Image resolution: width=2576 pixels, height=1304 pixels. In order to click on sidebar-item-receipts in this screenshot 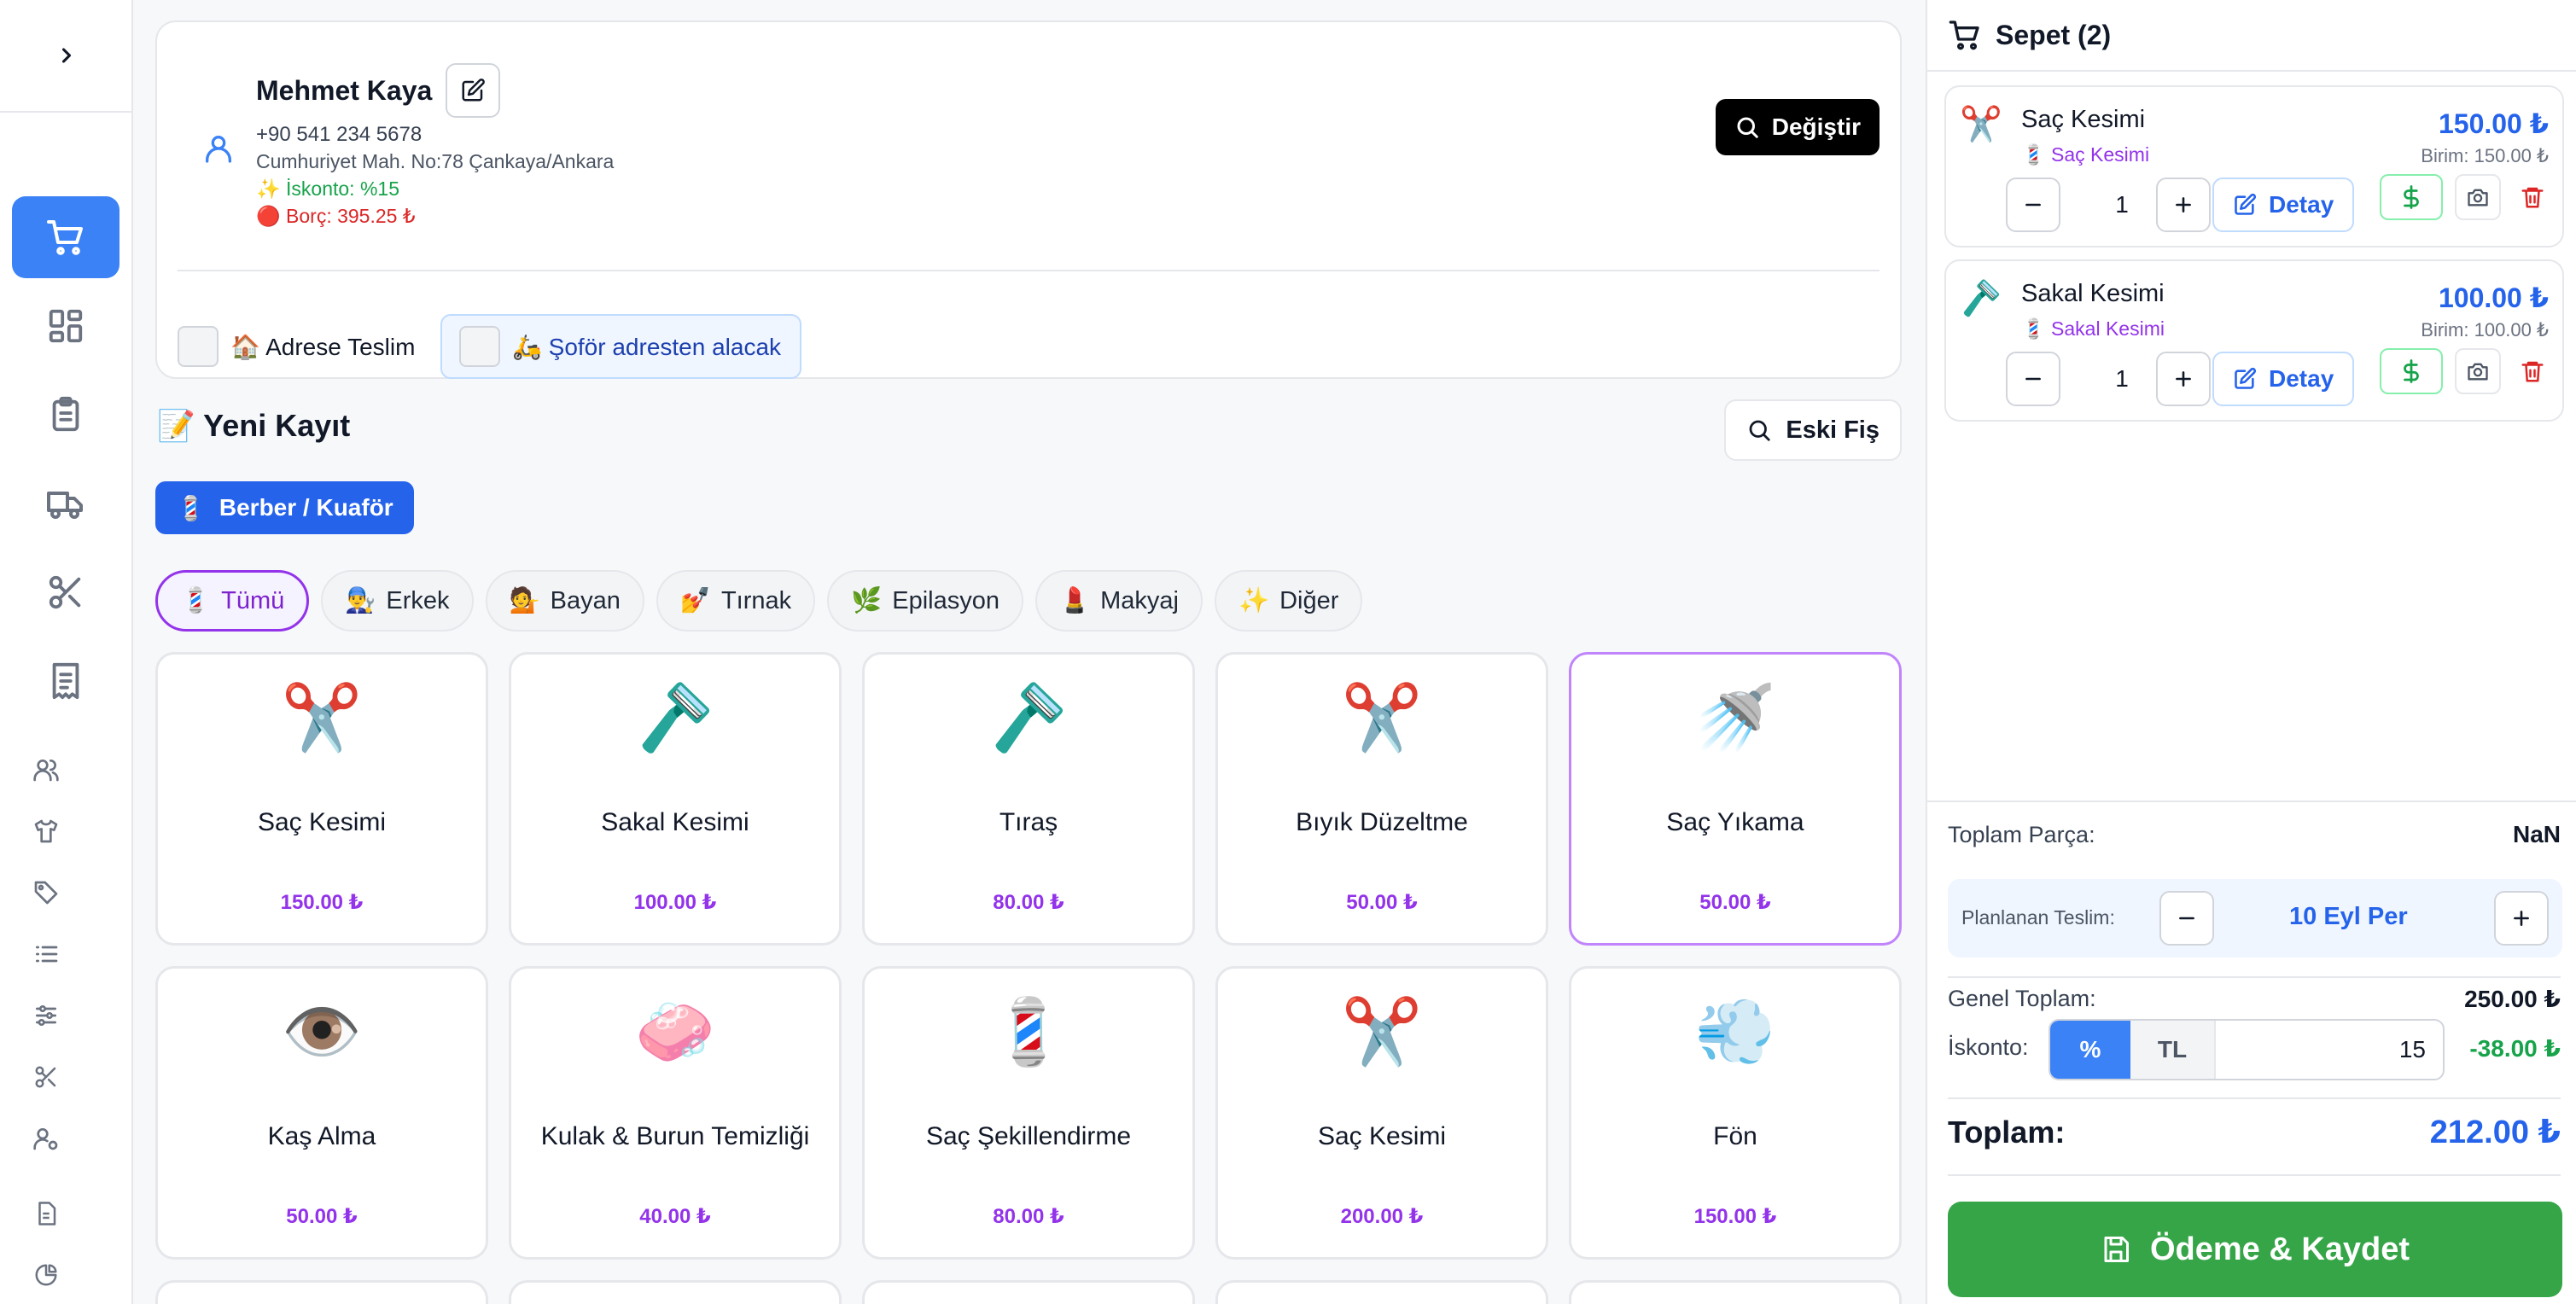, I will do `click(65, 681)`.